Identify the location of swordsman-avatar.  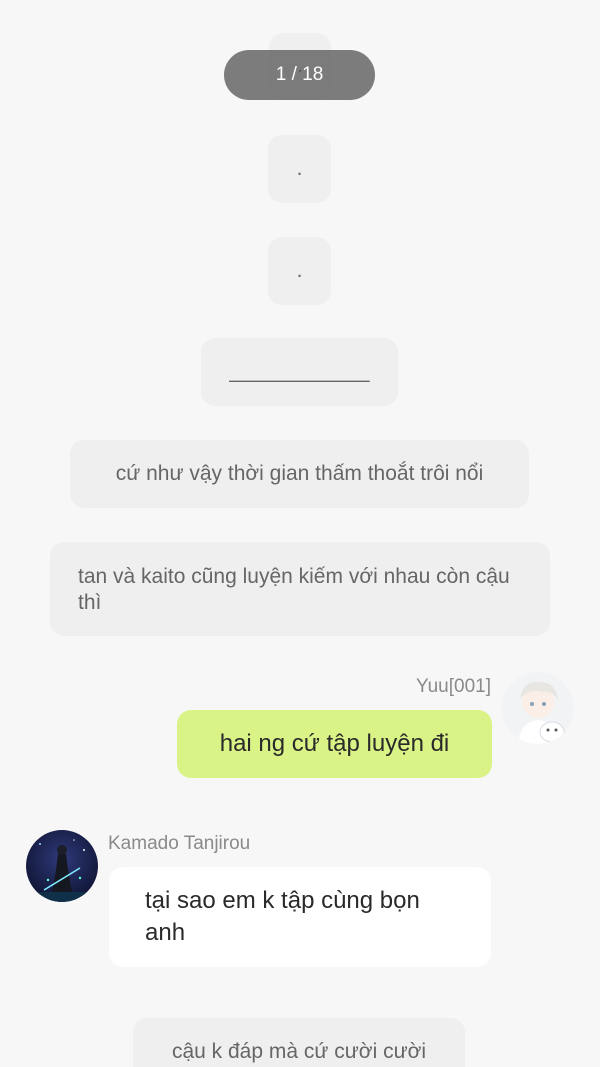
(62, 866).